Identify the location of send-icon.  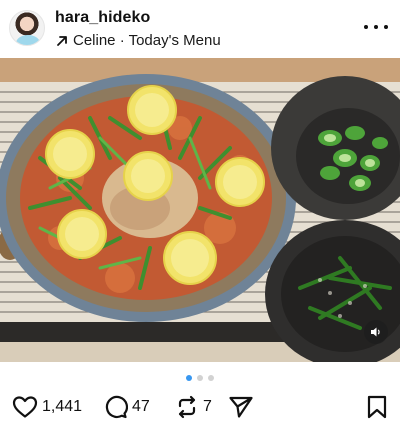
(241, 407).